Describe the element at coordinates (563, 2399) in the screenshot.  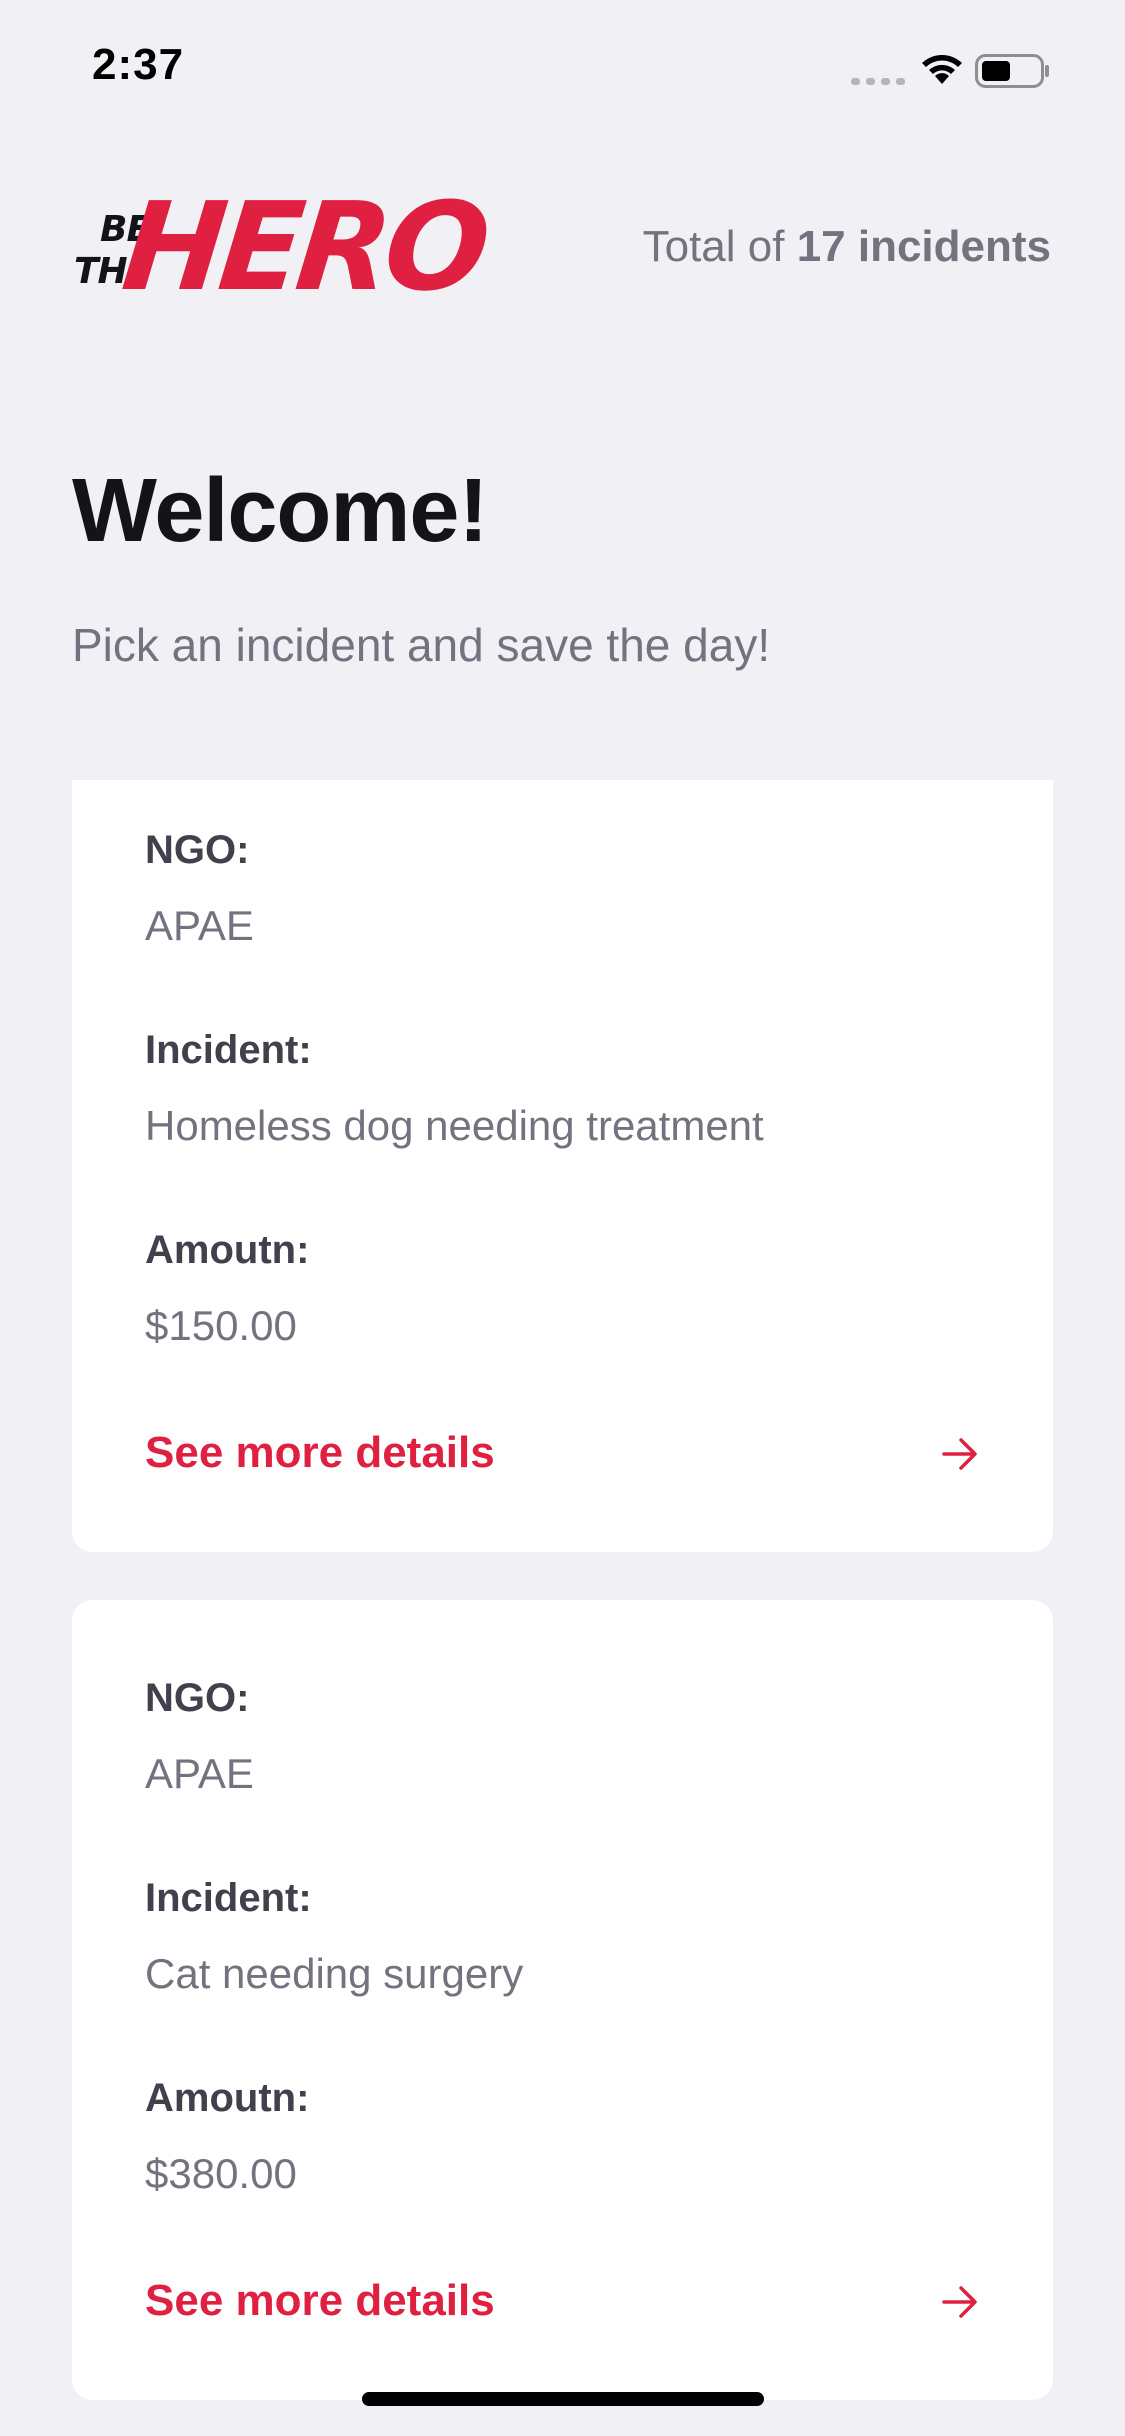
I see `home-indicator` at that location.